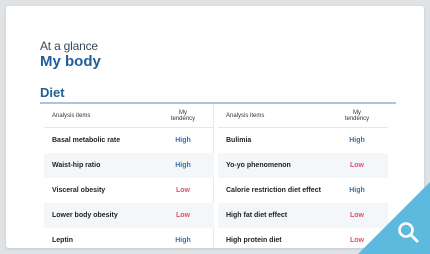  What do you see at coordinates (69, 46) in the screenshot?
I see `page-subtitle: At a glance` at bounding box center [69, 46].